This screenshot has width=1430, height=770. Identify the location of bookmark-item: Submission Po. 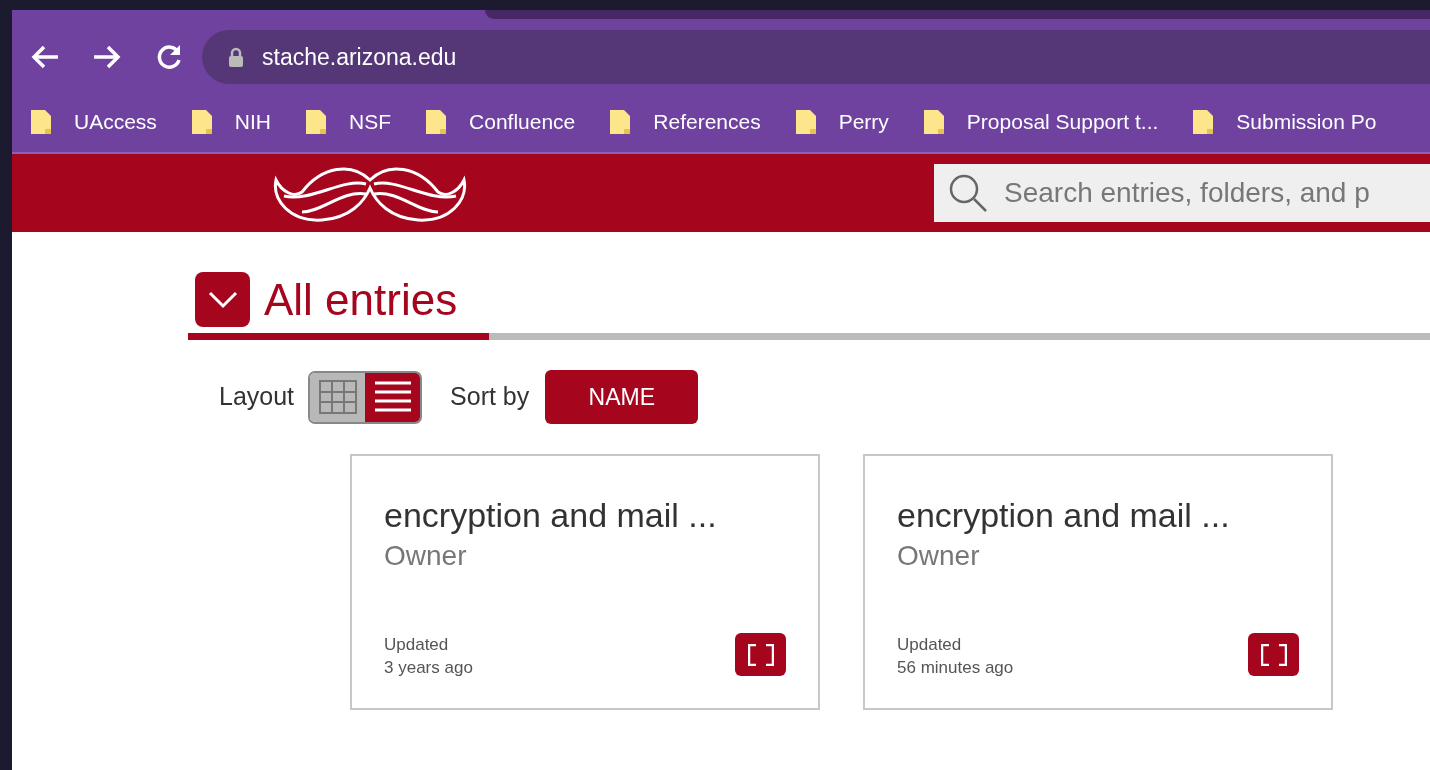
(1284, 122).